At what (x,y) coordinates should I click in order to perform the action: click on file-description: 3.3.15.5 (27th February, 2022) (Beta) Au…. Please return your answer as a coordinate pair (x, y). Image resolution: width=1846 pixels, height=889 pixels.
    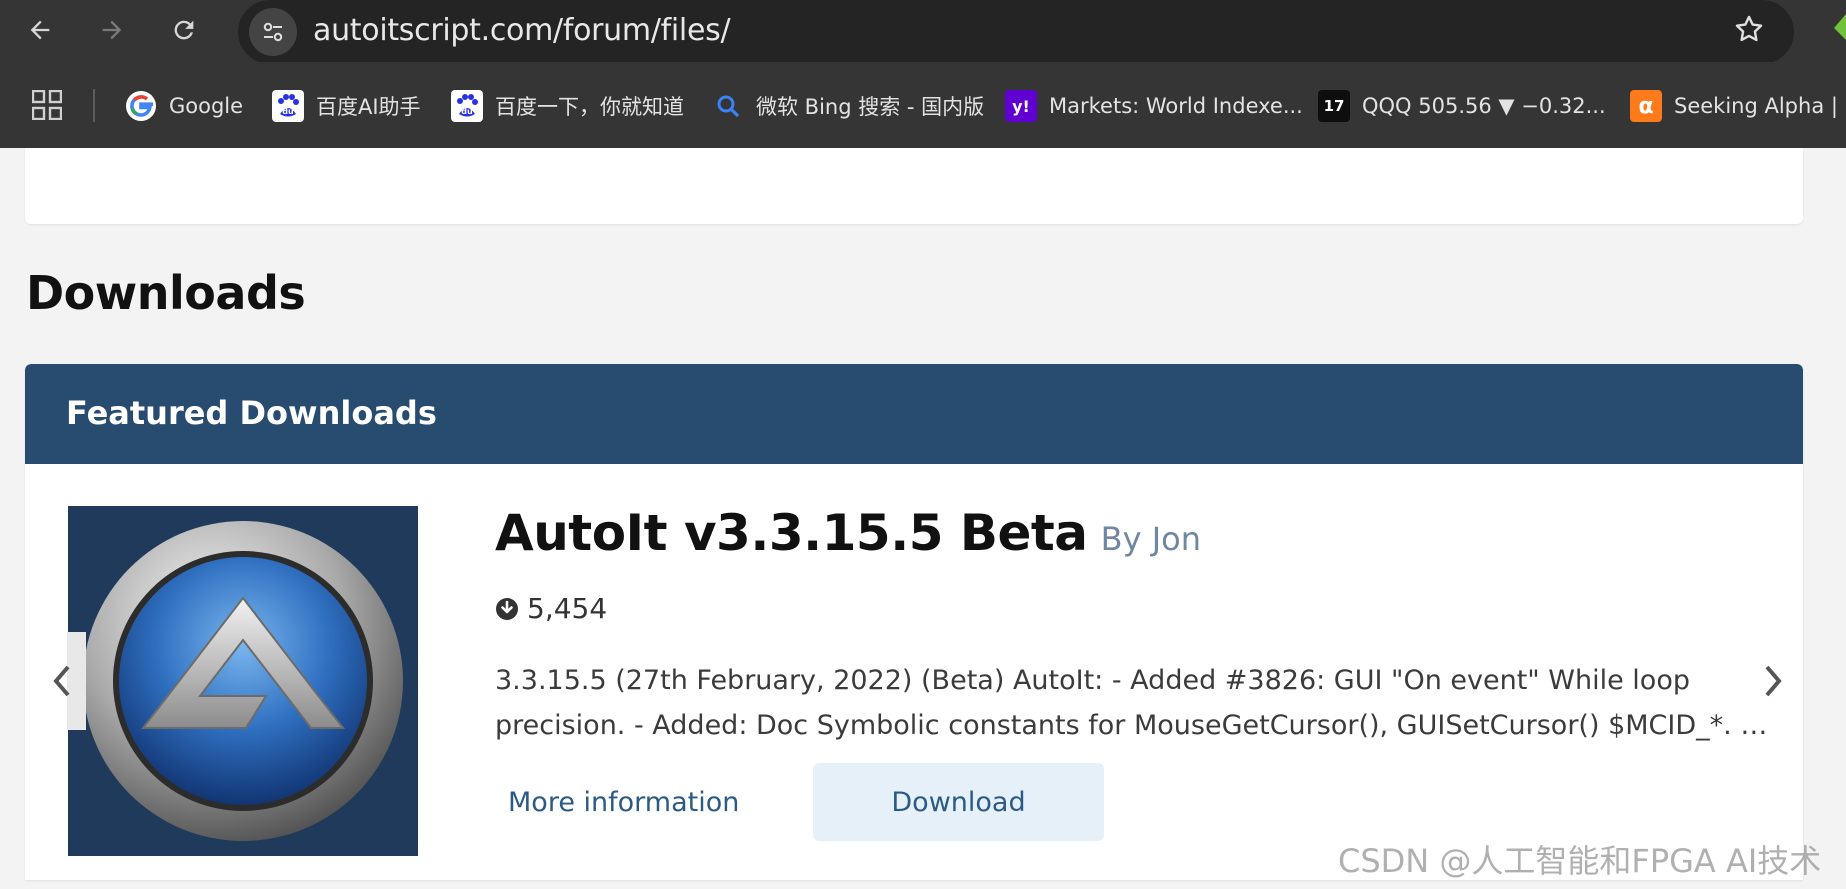
    Looking at the image, I should click on (1135, 703).